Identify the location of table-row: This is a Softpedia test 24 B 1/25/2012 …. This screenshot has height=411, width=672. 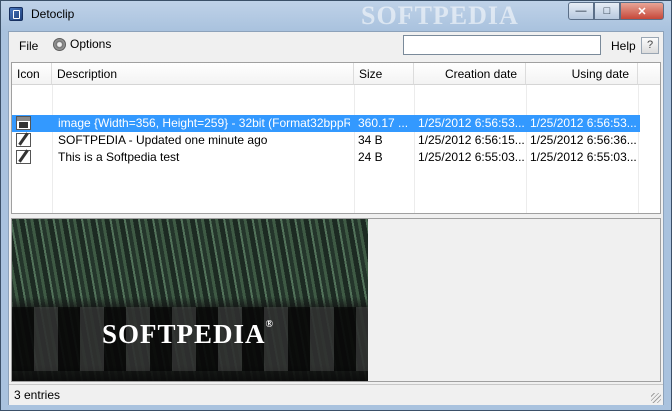
(326, 157).